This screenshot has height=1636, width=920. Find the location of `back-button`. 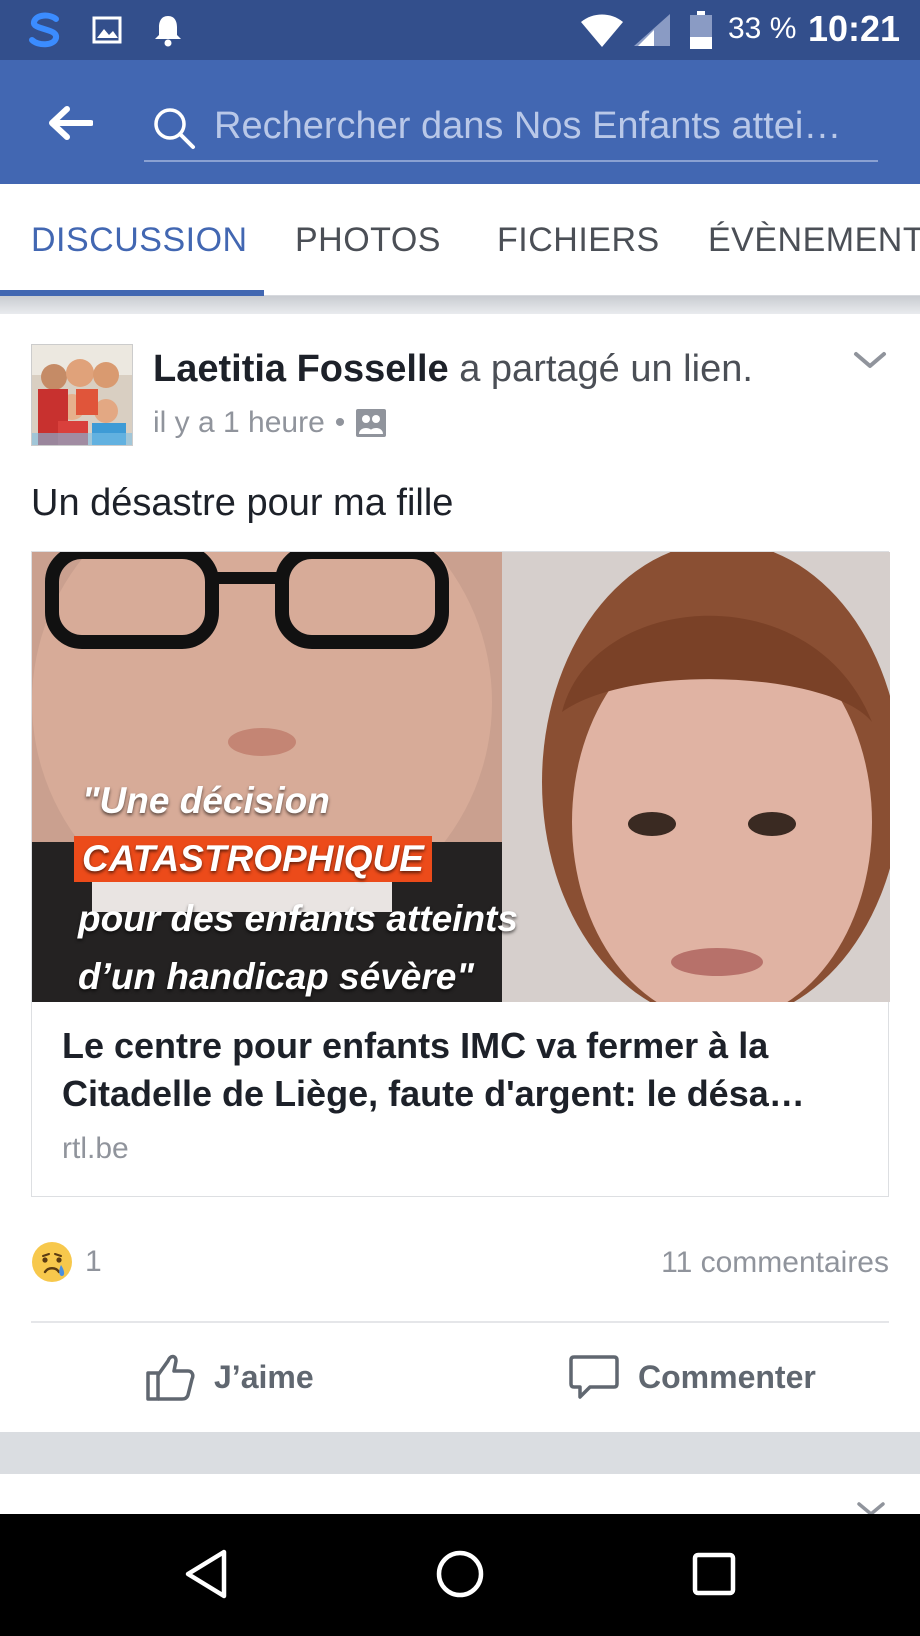

back-button is located at coordinates (70, 123).